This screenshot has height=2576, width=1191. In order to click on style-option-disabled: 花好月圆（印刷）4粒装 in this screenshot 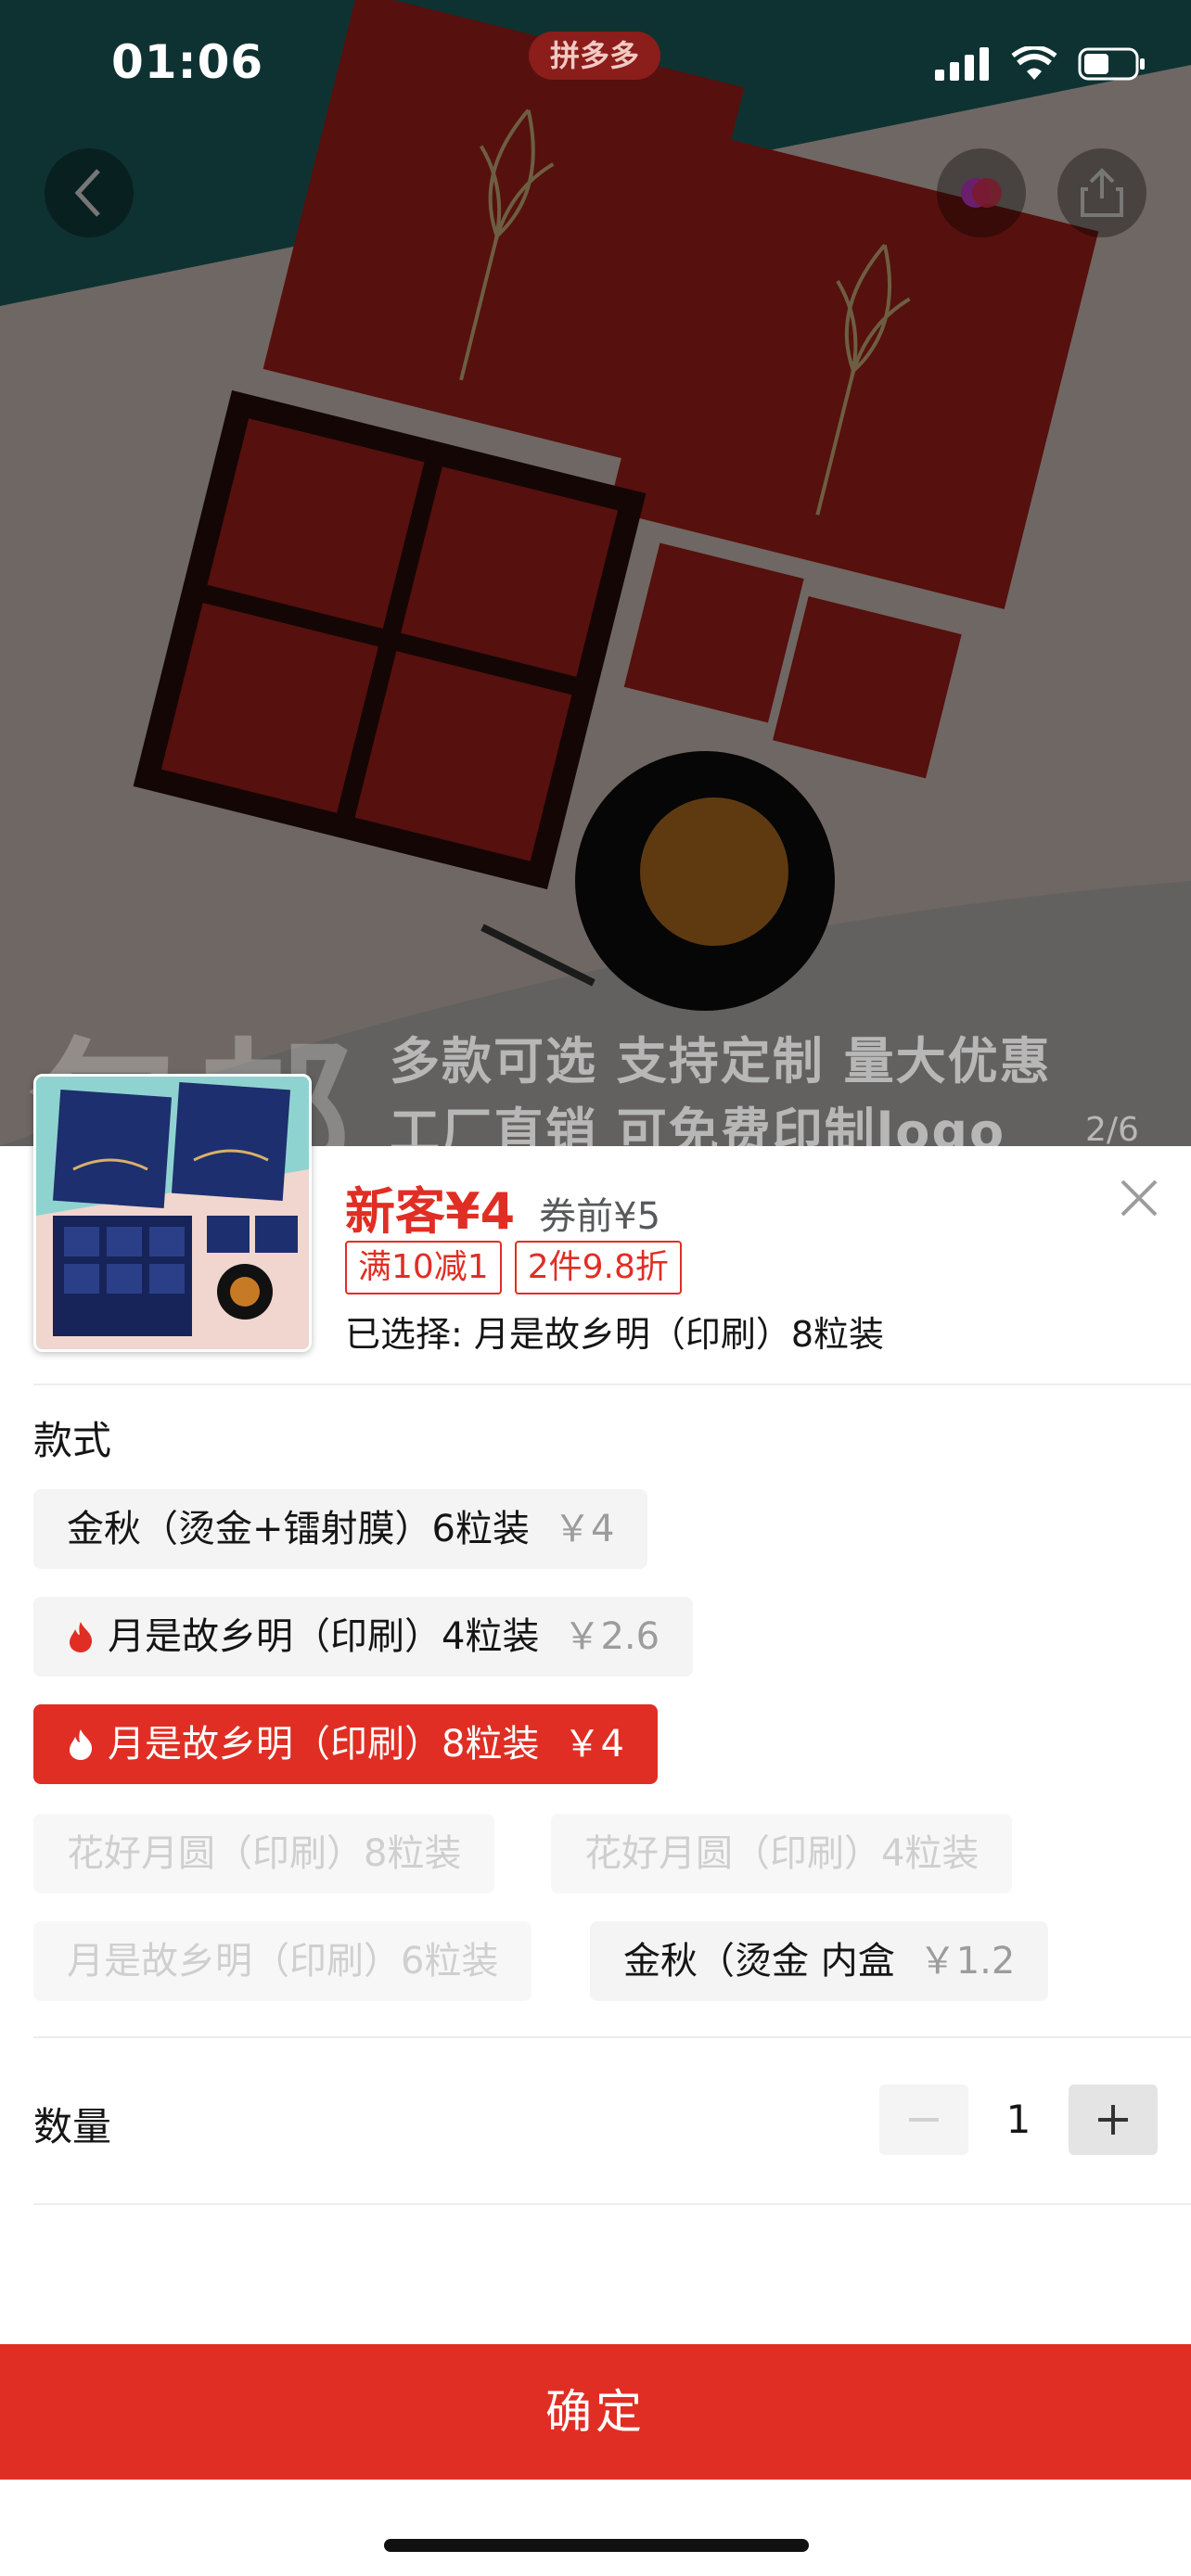, I will do `click(782, 1854)`.